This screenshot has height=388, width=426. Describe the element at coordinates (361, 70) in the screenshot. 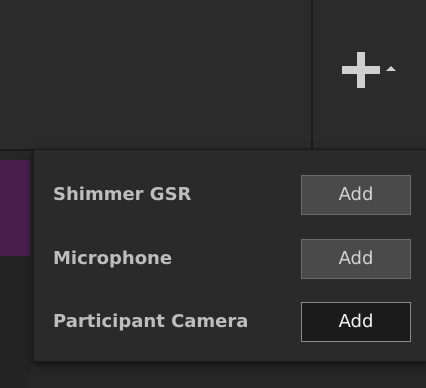

I see `plus-icon` at that location.